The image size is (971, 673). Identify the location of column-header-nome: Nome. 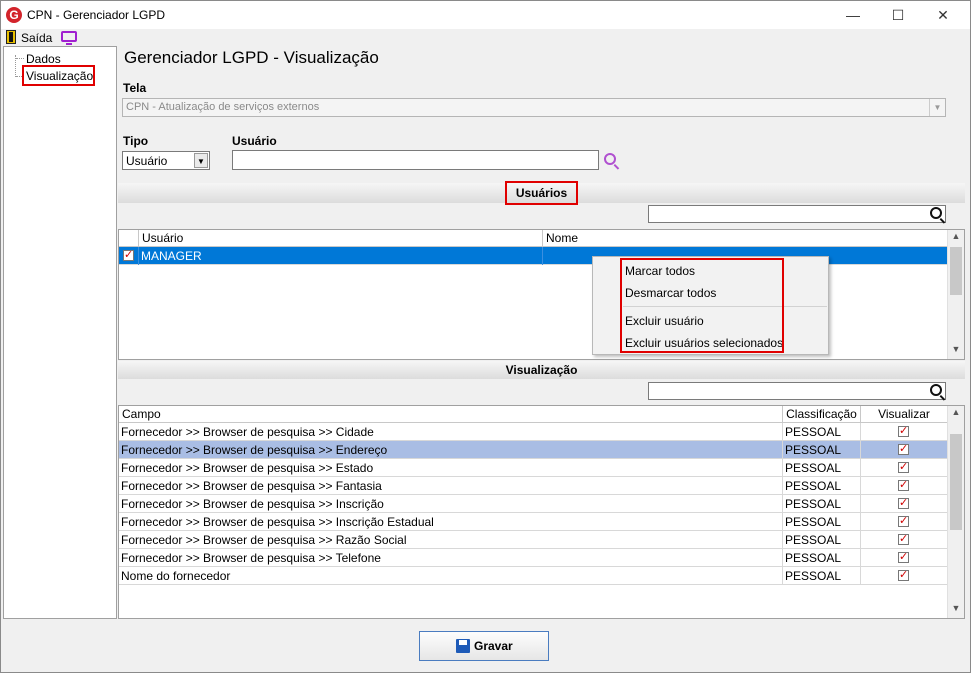
(745, 238).